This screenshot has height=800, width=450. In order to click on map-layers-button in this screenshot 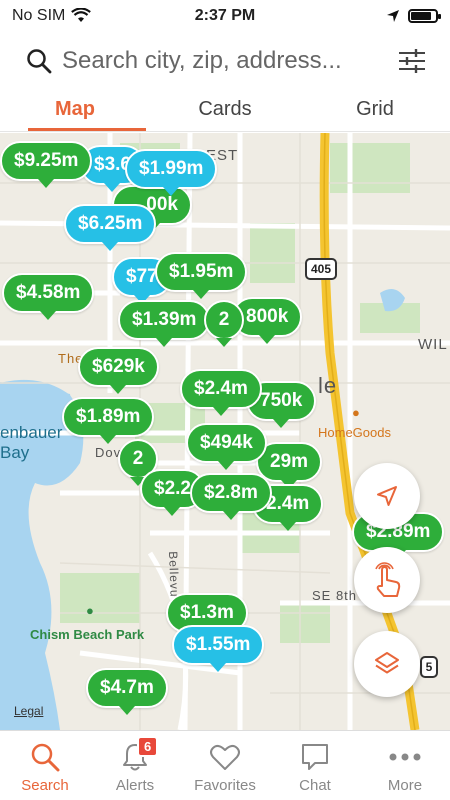, I will do `click(387, 664)`.